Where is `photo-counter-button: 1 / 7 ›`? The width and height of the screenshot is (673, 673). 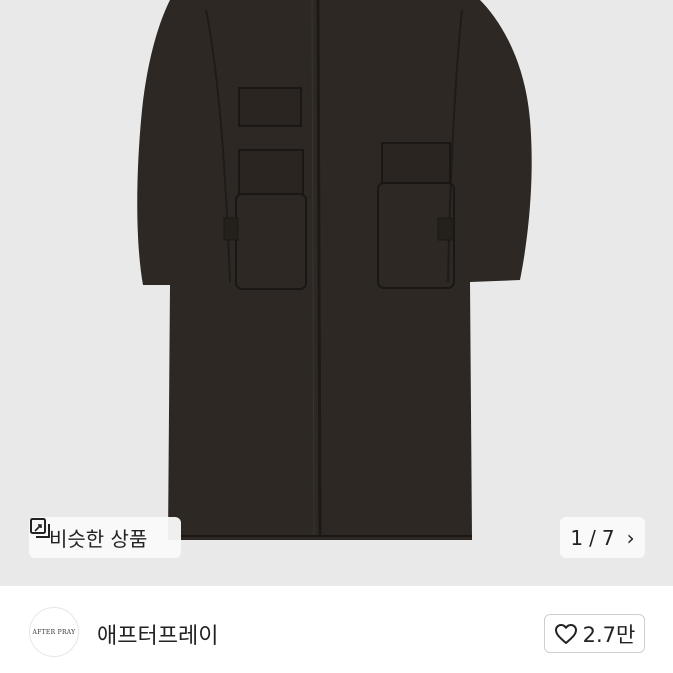
photo-counter-button: 1 / 7 › is located at coordinates (602, 537).